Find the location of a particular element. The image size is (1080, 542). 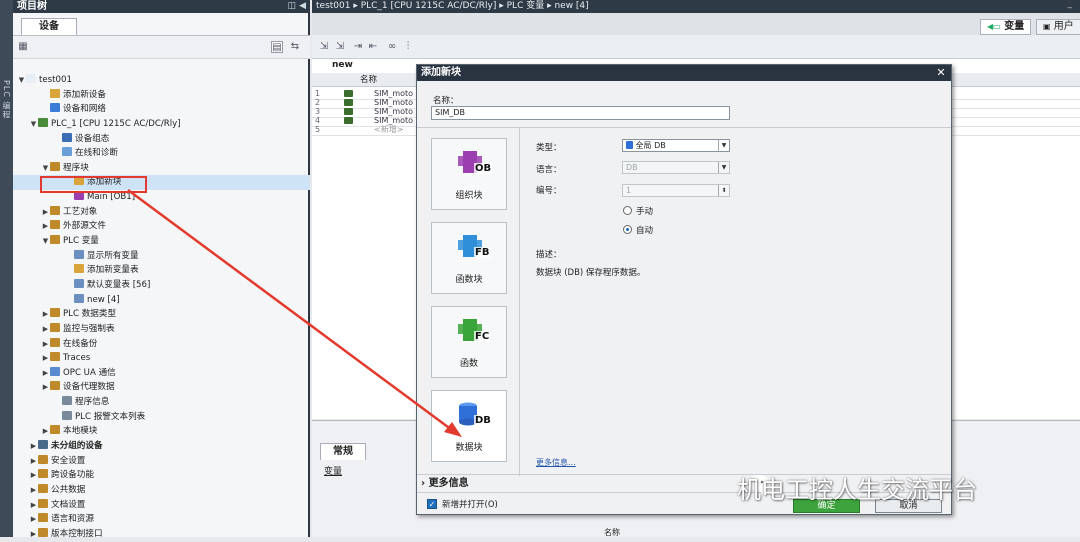

filter-icon: ⫶ is located at coordinates (408, 47).